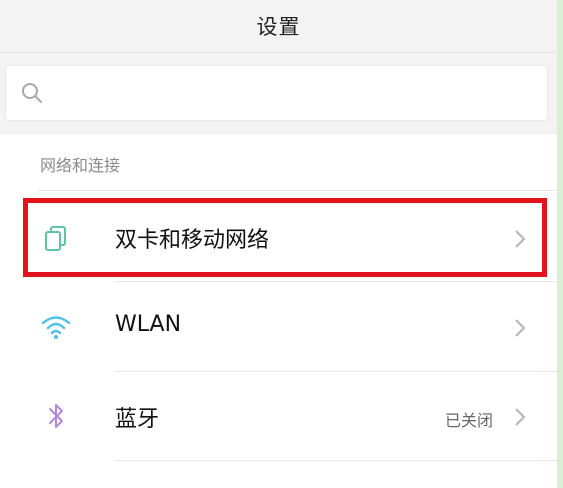 The height and width of the screenshot is (488, 563). Describe the element at coordinates (56, 416) in the screenshot. I see `bluetooth-icon` at that location.